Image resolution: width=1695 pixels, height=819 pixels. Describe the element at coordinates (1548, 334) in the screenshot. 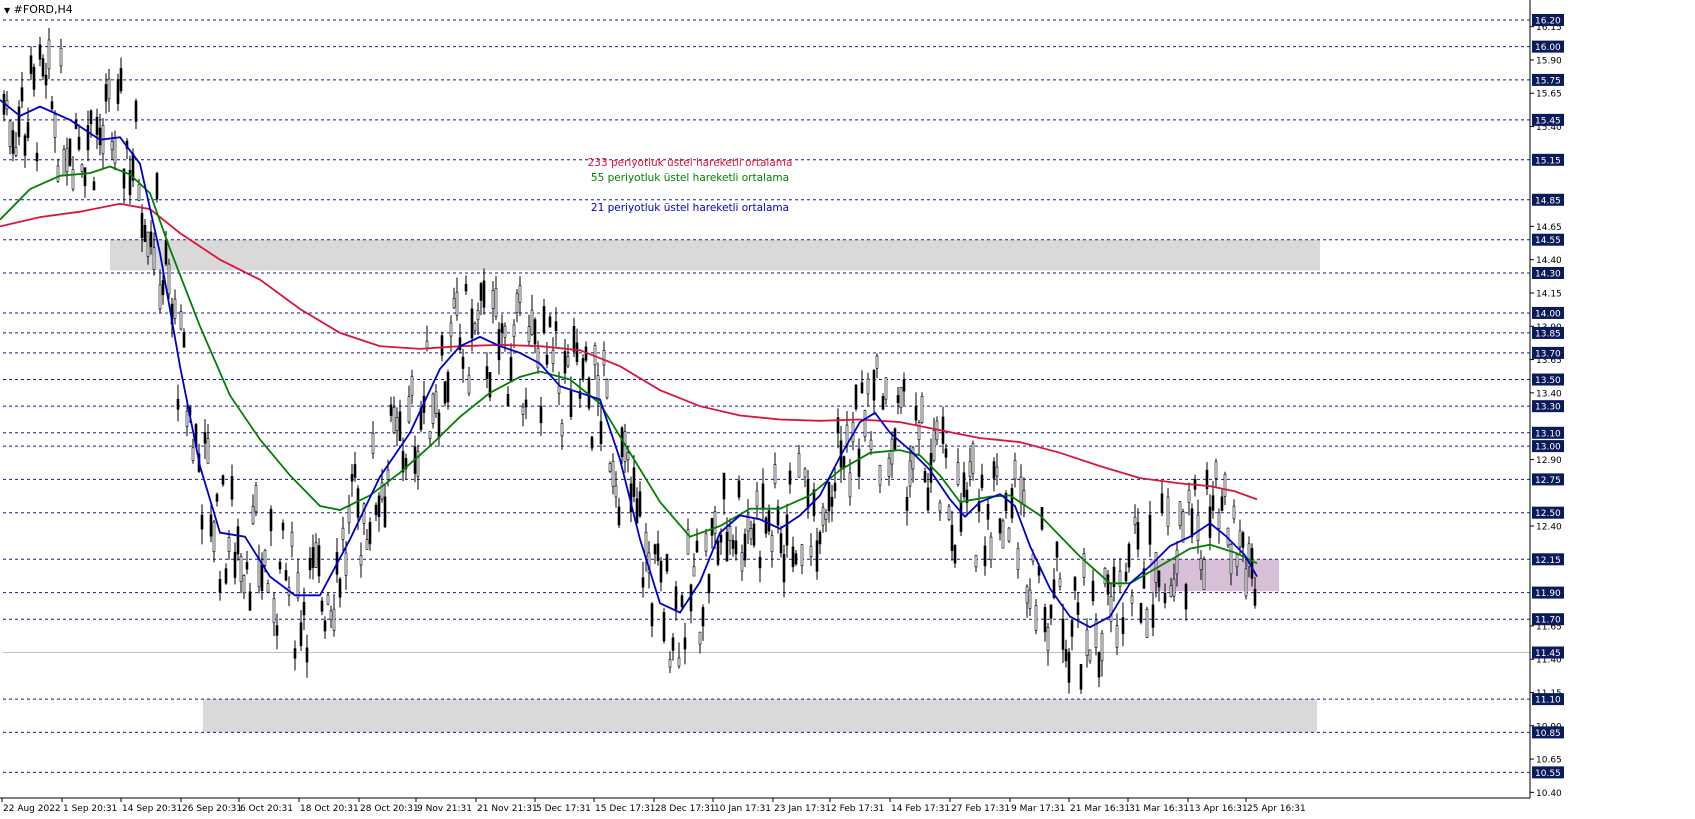

I see `level-price-label: 13.85` at that location.